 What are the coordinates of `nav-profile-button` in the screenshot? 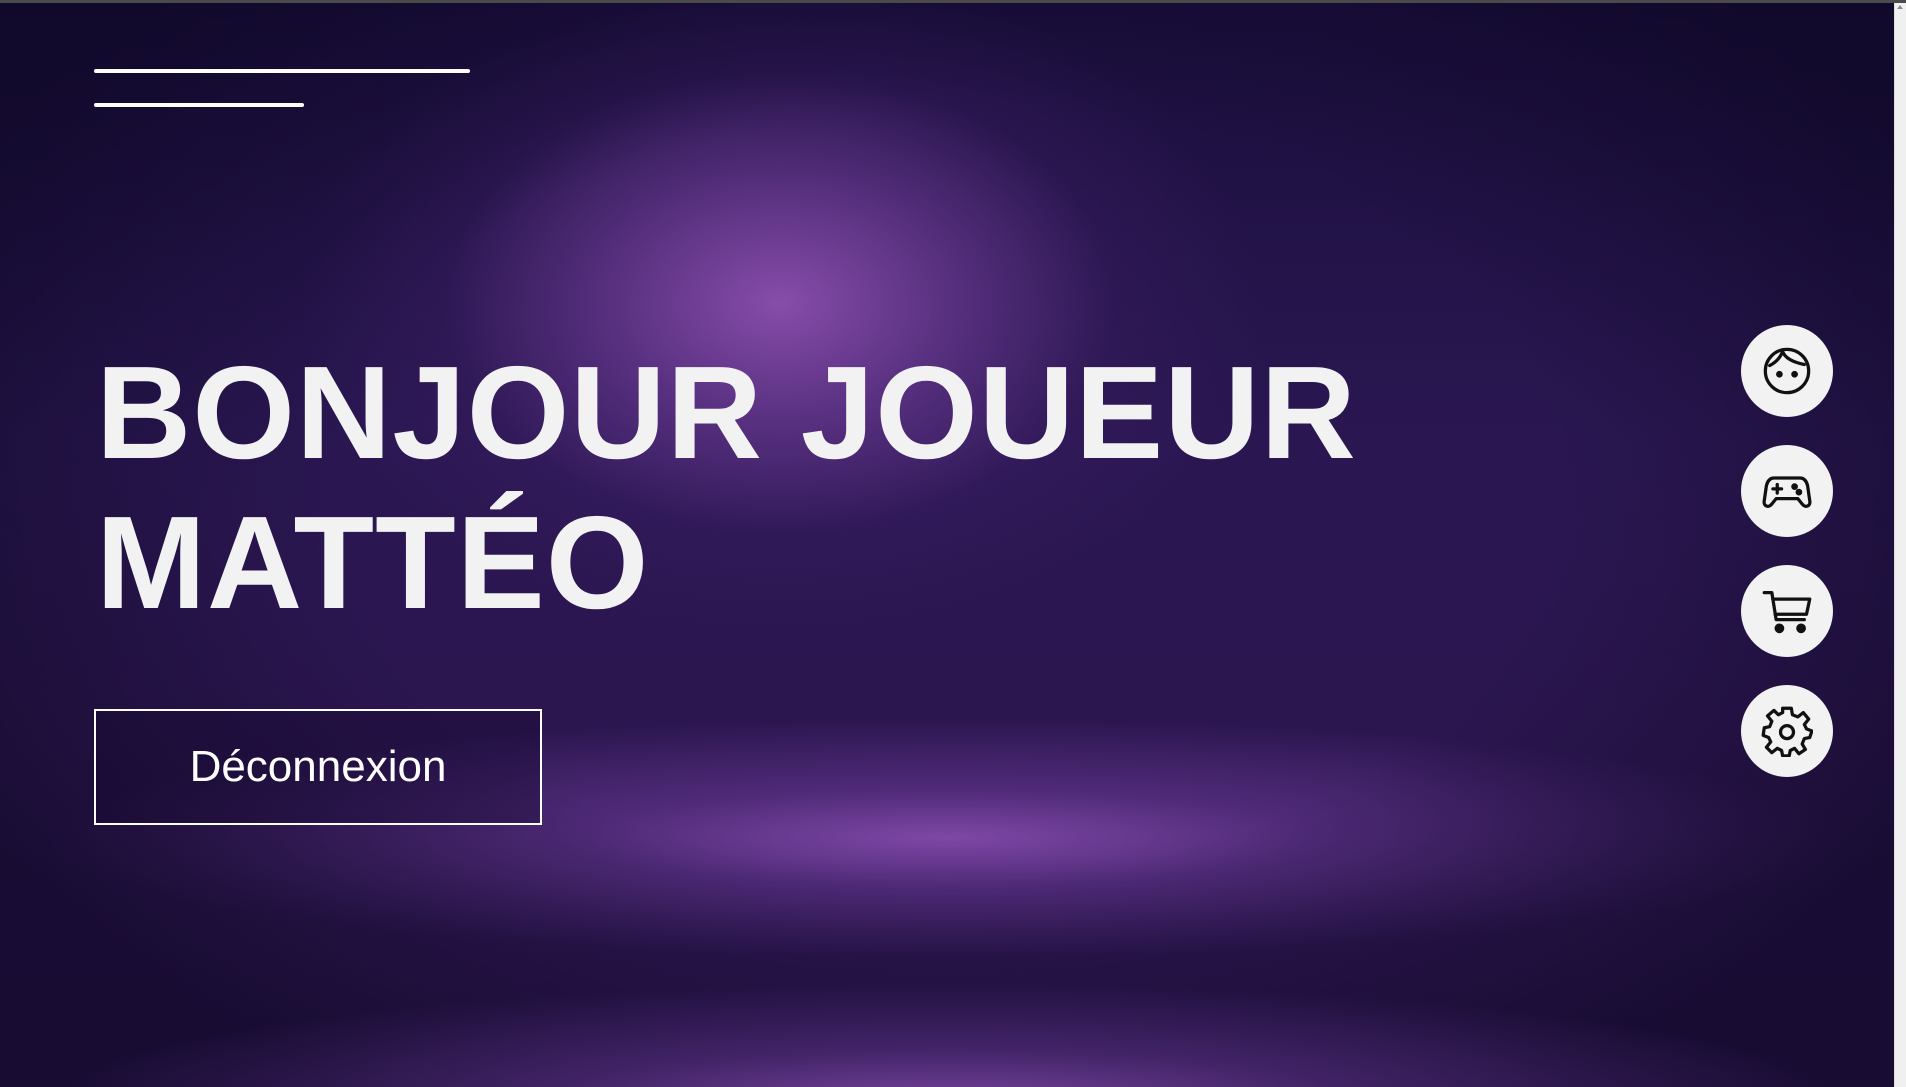 It's located at (1787, 371).